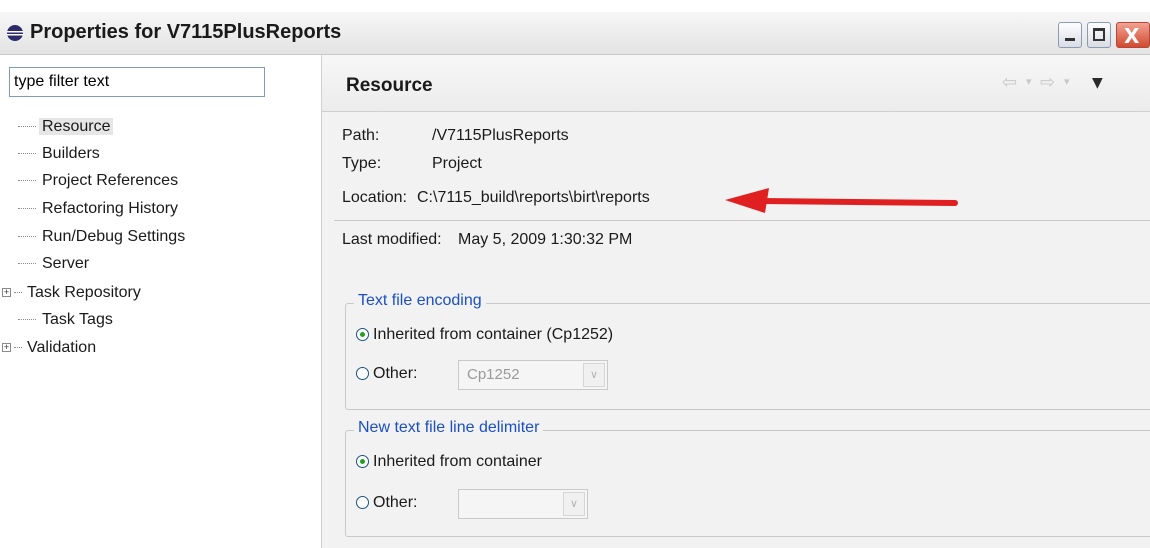  Describe the element at coordinates (533, 375) in the screenshot. I see `encoding-select: Cp1252 ∨` at that location.